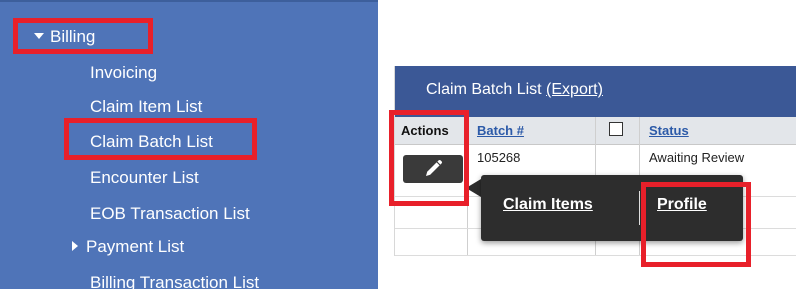  I want to click on sidebar-section-billing: Billing, so click(64, 37).